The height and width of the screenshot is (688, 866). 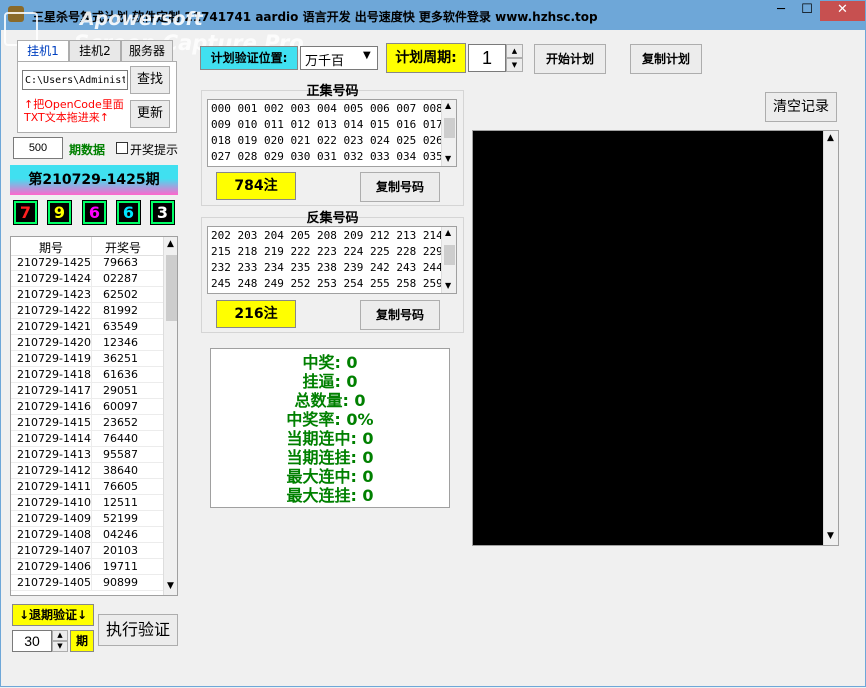 What do you see at coordinates (122, 148) in the screenshot?
I see `prize-hint-checkbox` at bounding box center [122, 148].